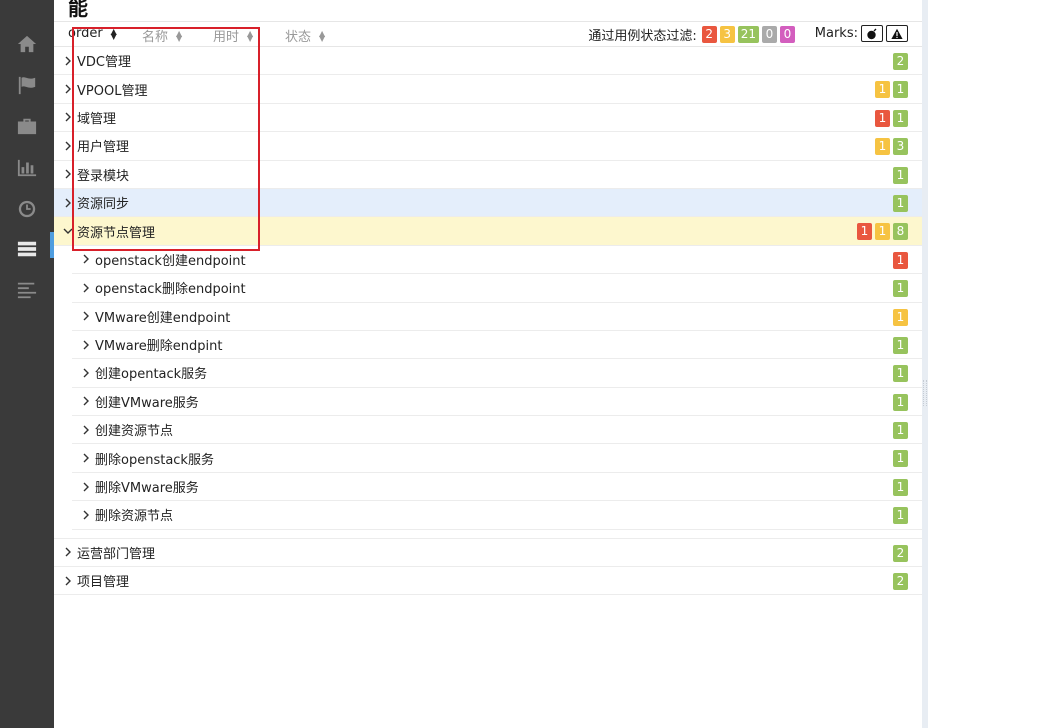 This screenshot has height=728, width=1048. Describe the element at coordinates (727, 34) in the screenshot. I see `filter-broken-toggle: 3` at that location.